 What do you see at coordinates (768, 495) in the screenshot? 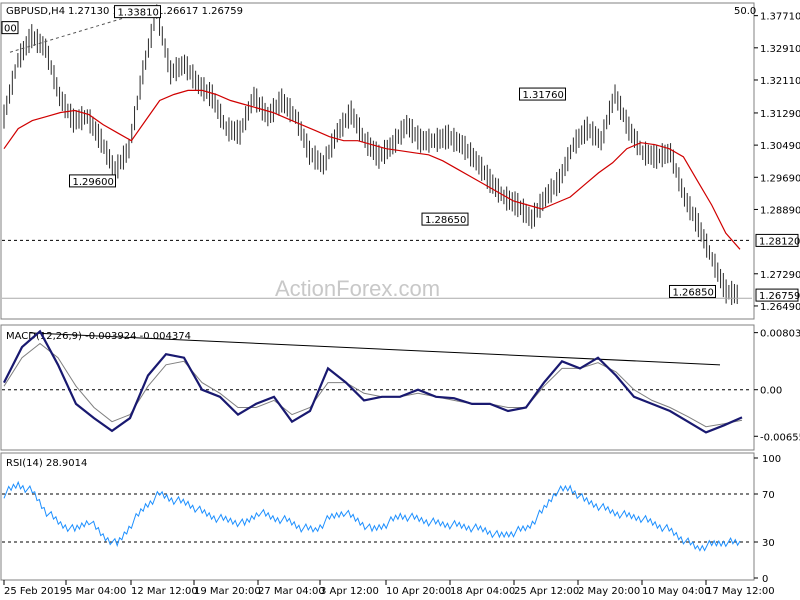
I see `rsi-tick-label: 70` at bounding box center [768, 495].